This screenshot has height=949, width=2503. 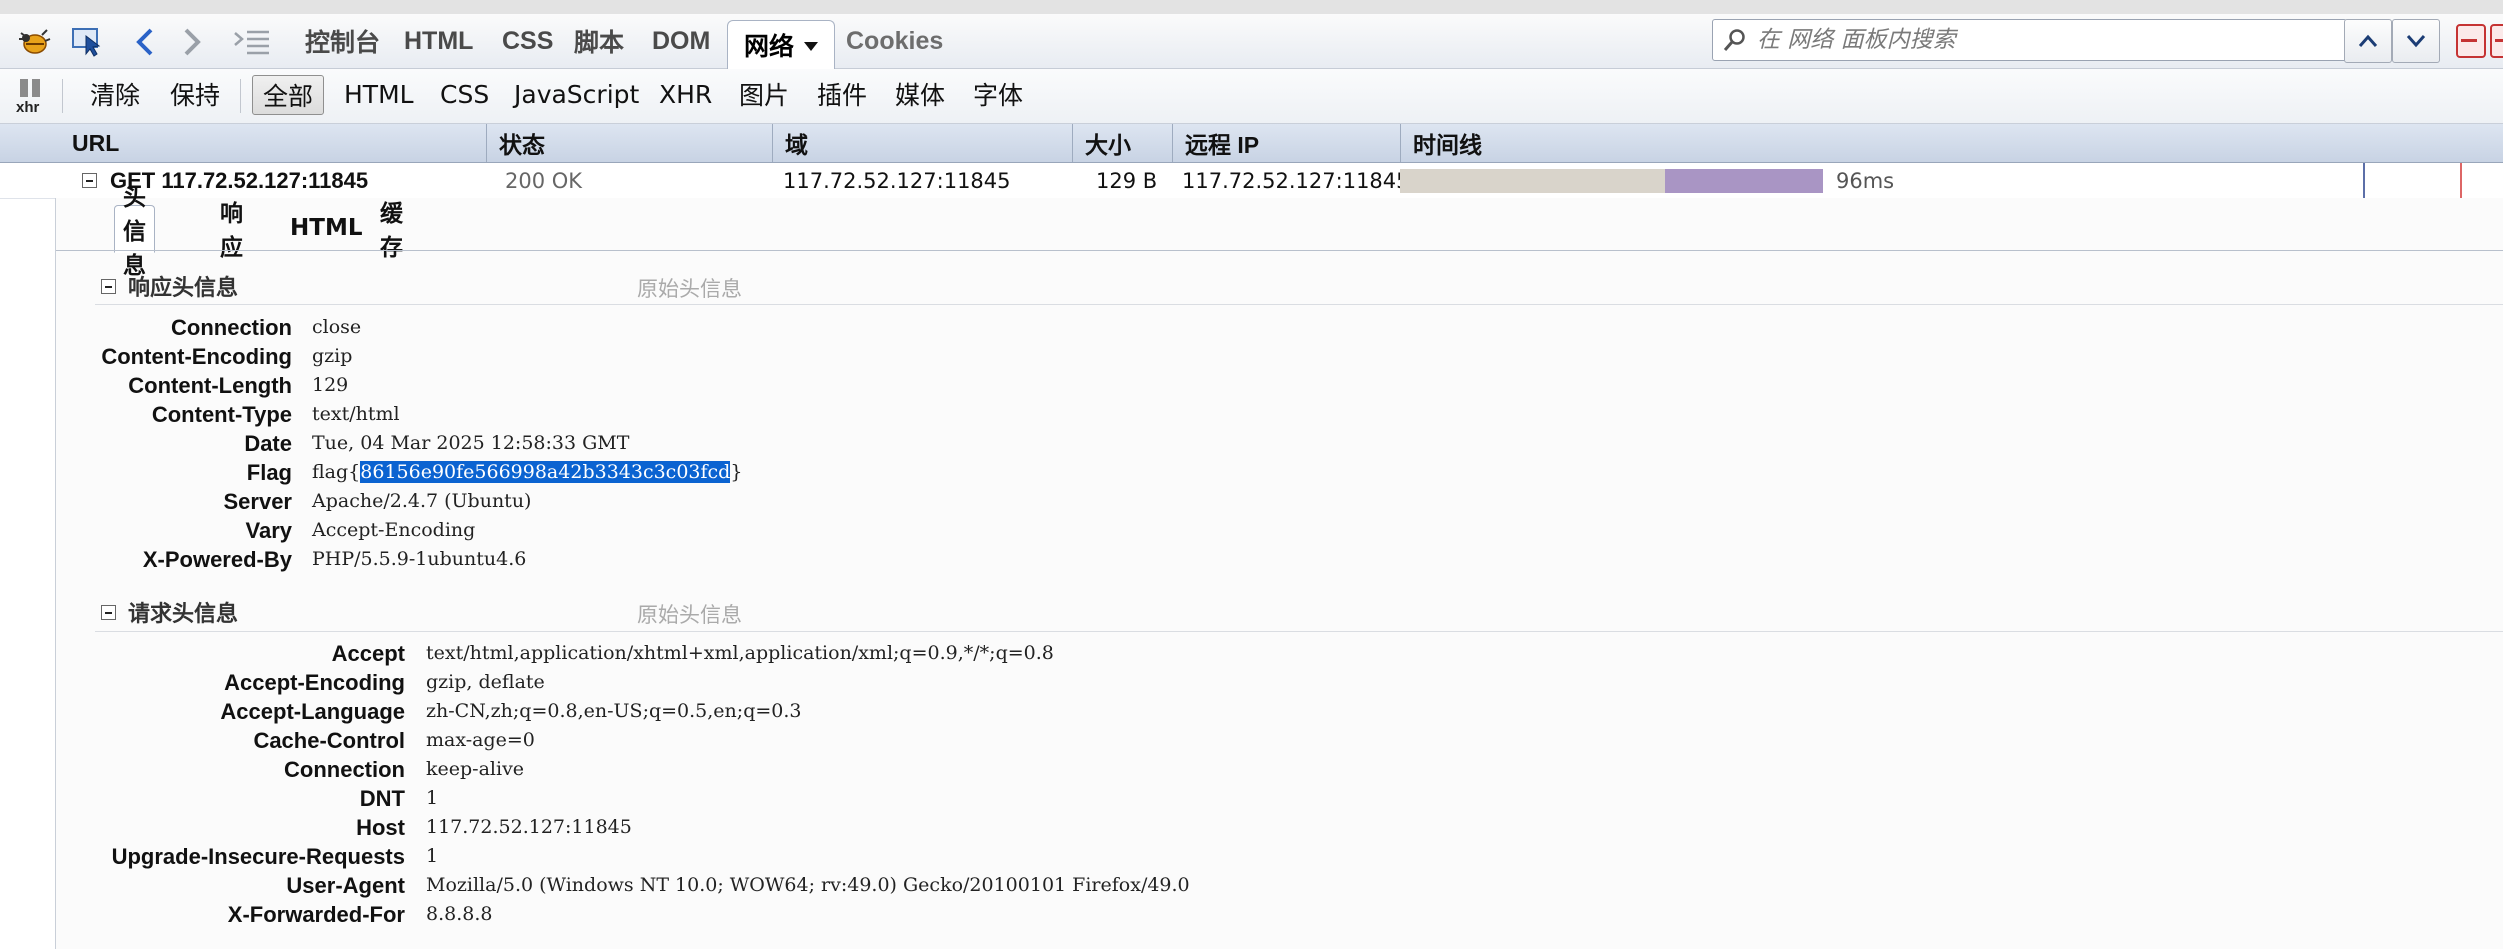 What do you see at coordinates (2037, 40) in the screenshot?
I see `search-input` at bounding box center [2037, 40].